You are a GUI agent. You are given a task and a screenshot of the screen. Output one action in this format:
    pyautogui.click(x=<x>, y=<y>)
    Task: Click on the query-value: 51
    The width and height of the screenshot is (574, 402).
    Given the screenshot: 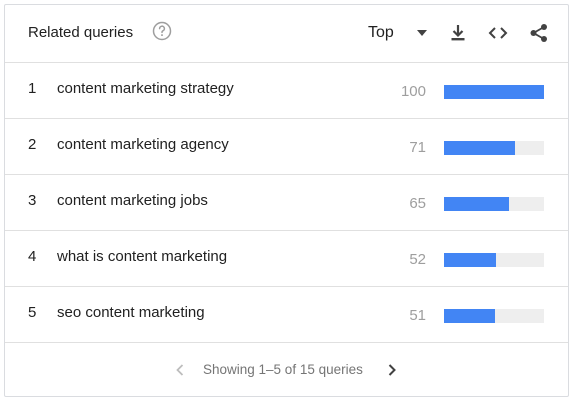 What is the action you would take?
    pyautogui.click(x=417, y=315)
    